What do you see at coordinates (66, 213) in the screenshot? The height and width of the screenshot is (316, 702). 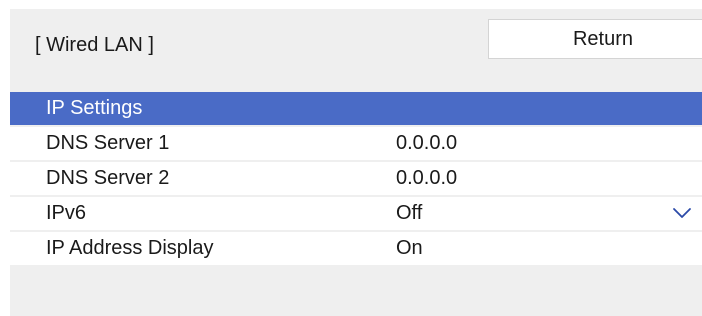 I see `row-label: IPv6` at bounding box center [66, 213].